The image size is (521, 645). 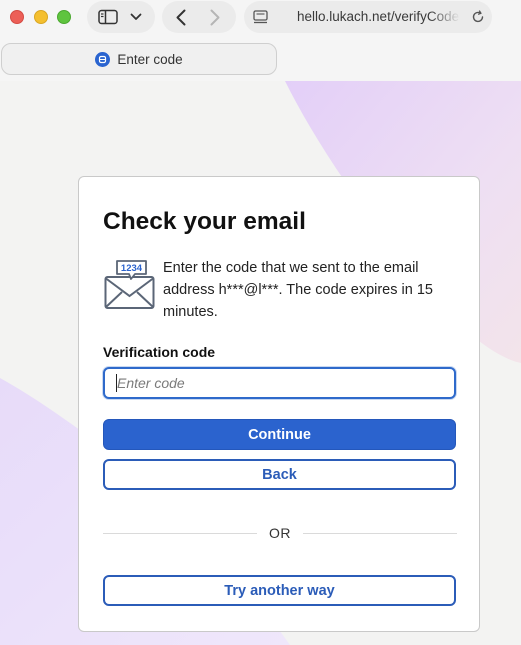 What do you see at coordinates (260, 17) in the screenshot?
I see `page-settings-icon` at bounding box center [260, 17].